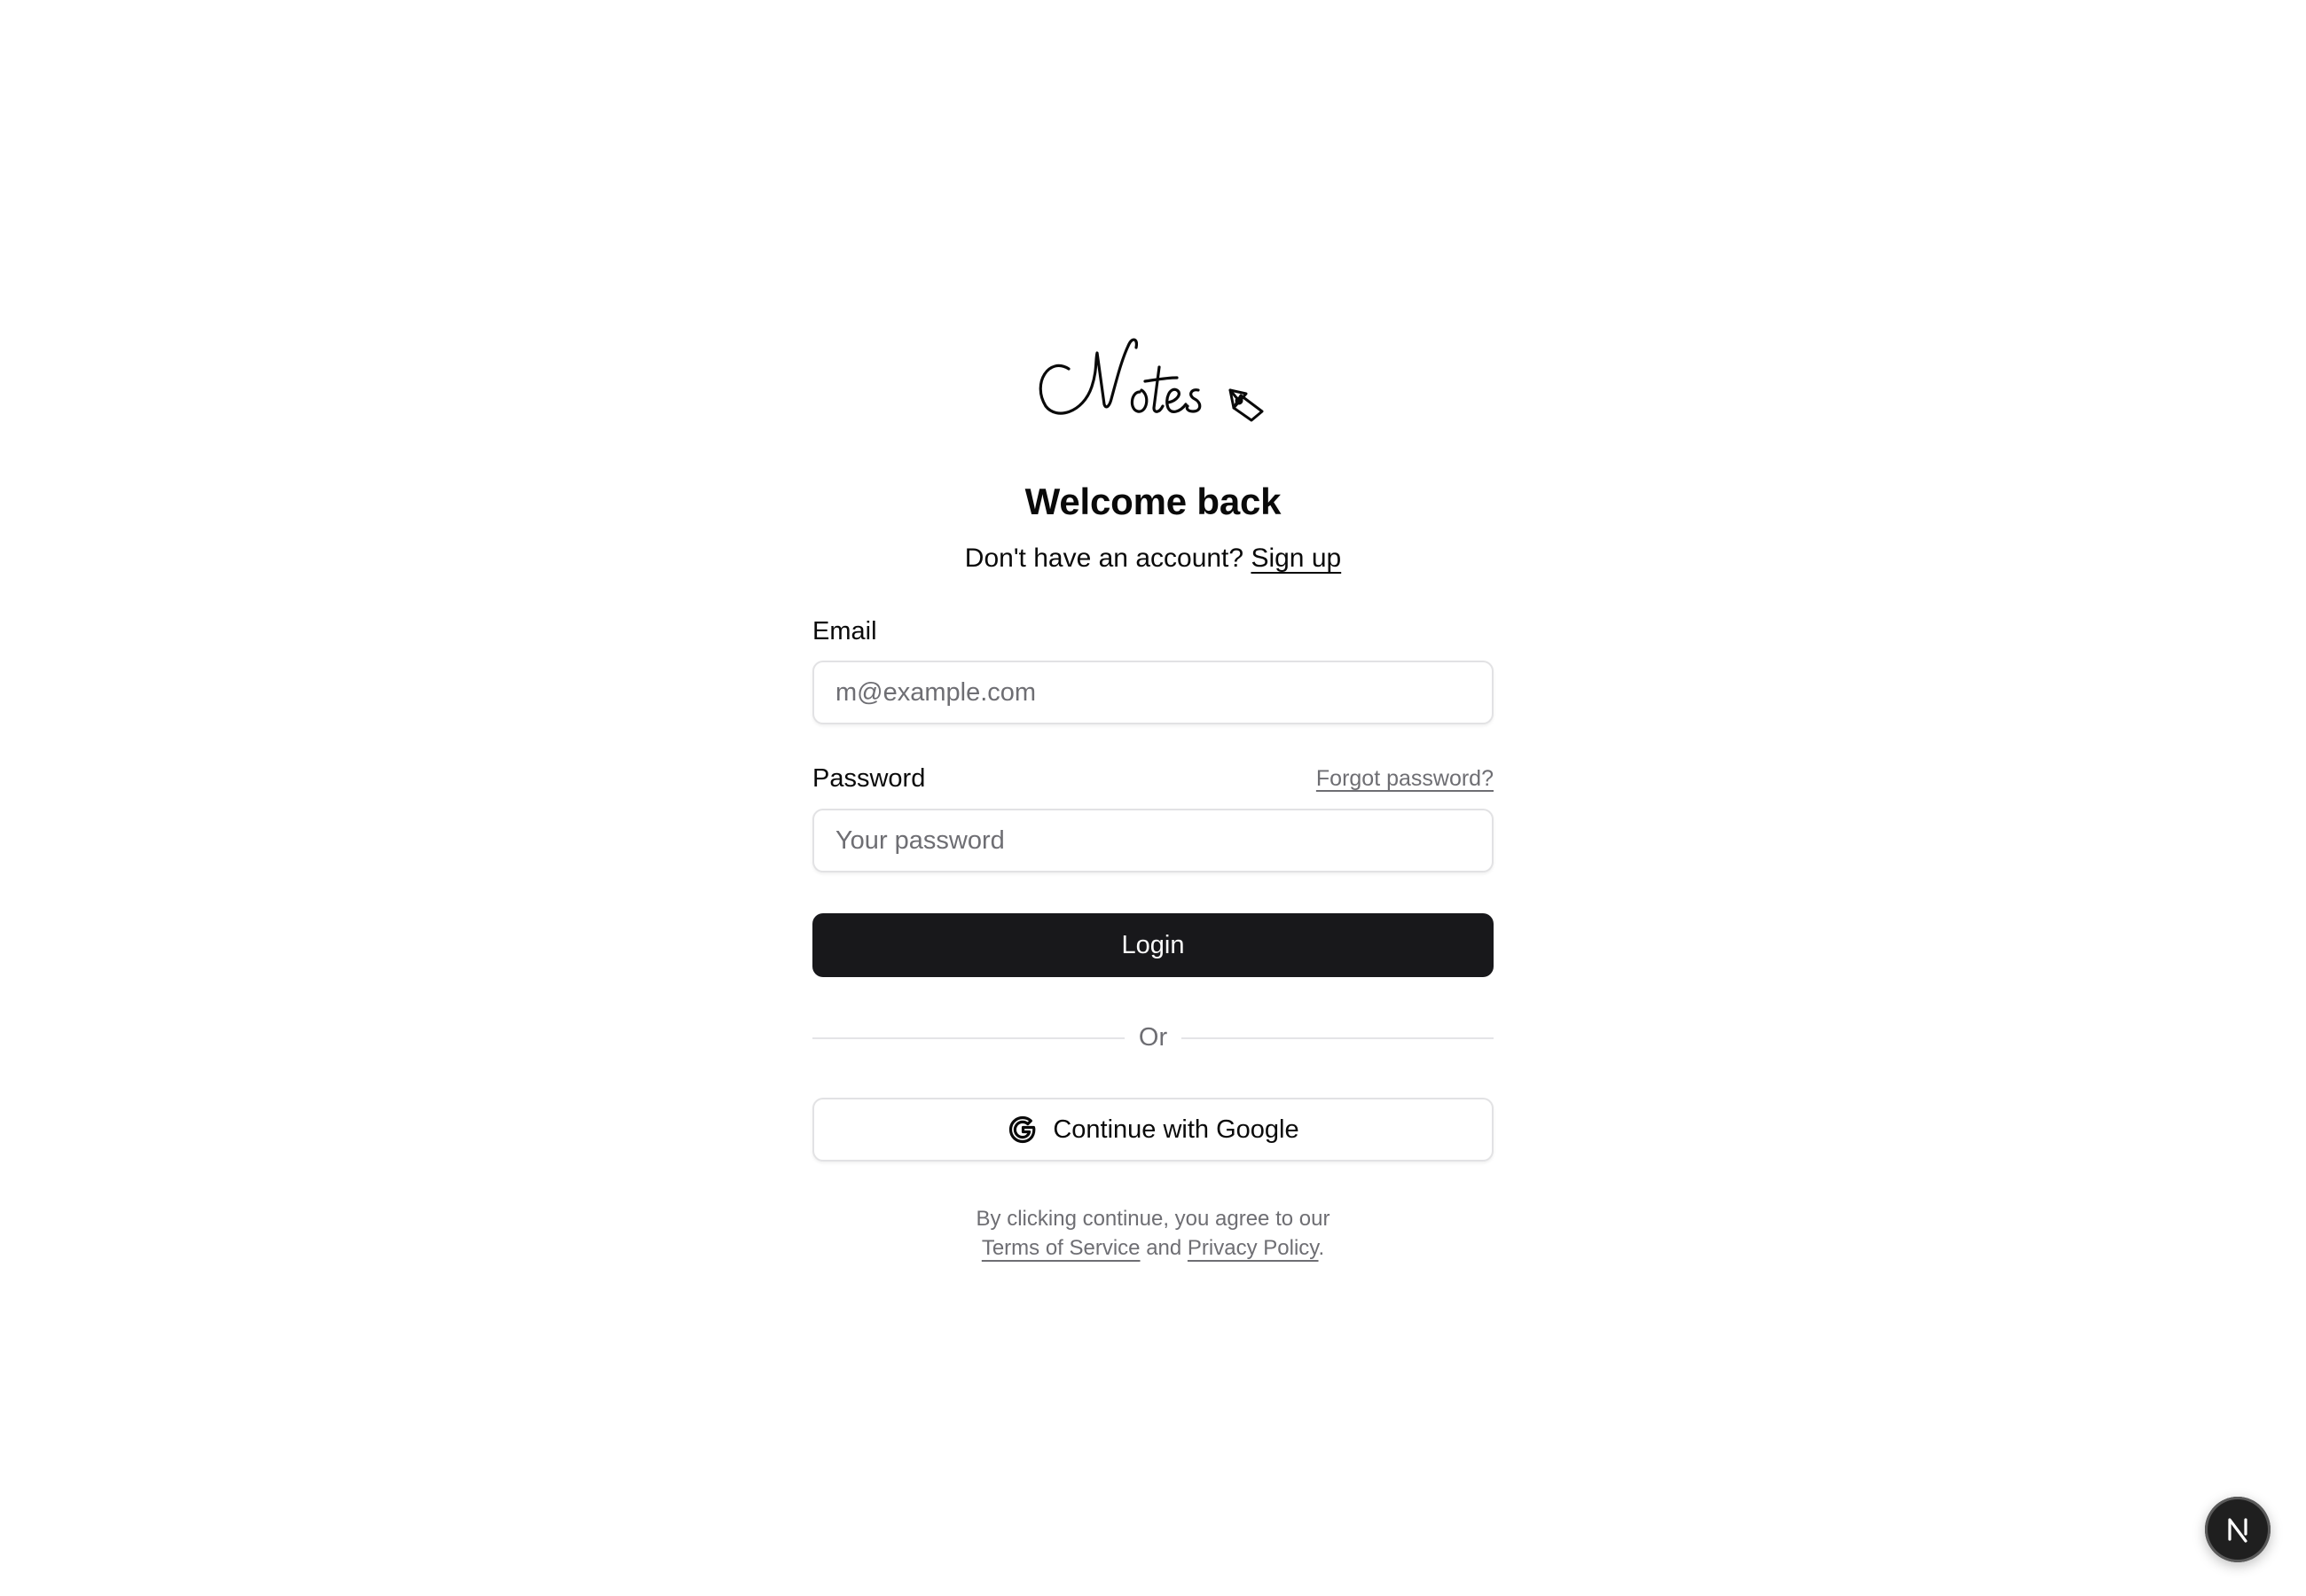 Image resolution: width=2306 pixels, height=1596 pixels. Describe the element at coordinates (1023, 1130) in the screenshot. I see `google-icon` at that location.